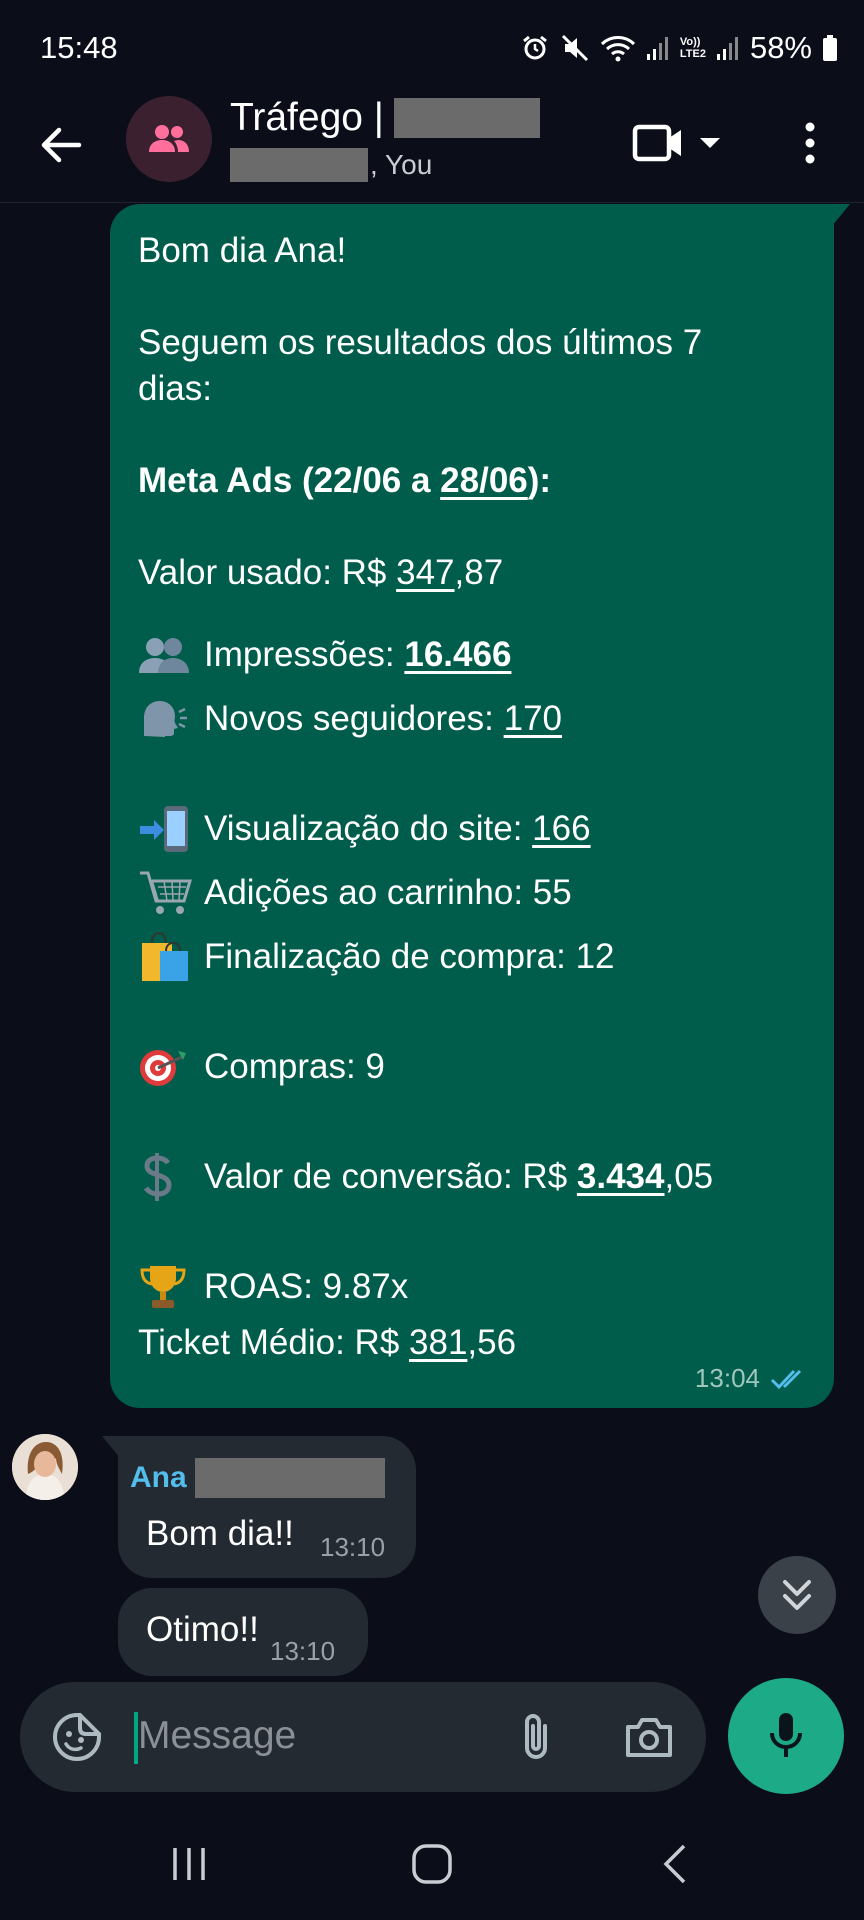 This screenshot has width=864, height=1920. I want to click on mute-icon, so click(575, 48).